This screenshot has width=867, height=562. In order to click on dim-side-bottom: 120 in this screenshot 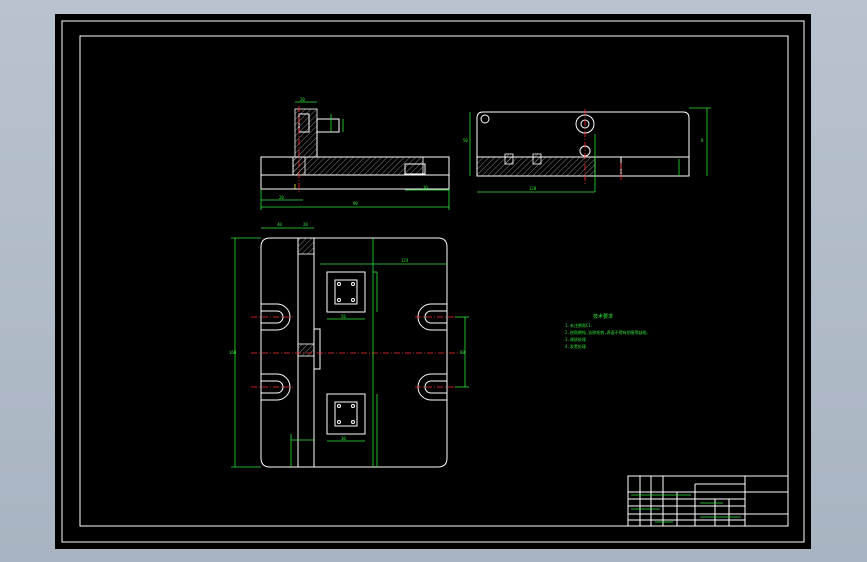, I will do `click(533, 188)`.